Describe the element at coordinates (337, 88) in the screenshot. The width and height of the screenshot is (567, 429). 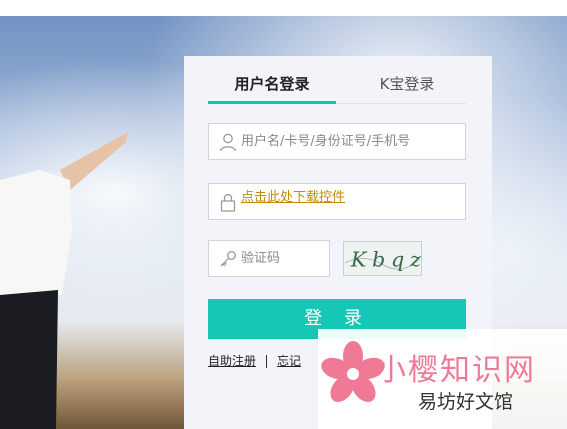
I see `login-tabs: 用户名登录 K宝登录` at that location.